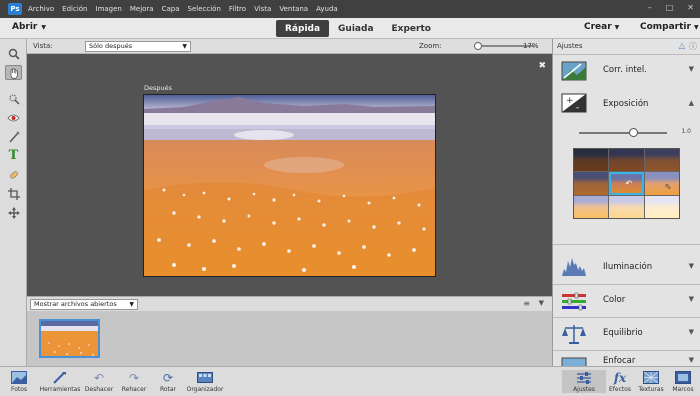 The width and height of the screenshot is (700, 396). Describe the element at coordinates (478, 46) in the screenshot. I see `zoom-slider-handle` at that location.